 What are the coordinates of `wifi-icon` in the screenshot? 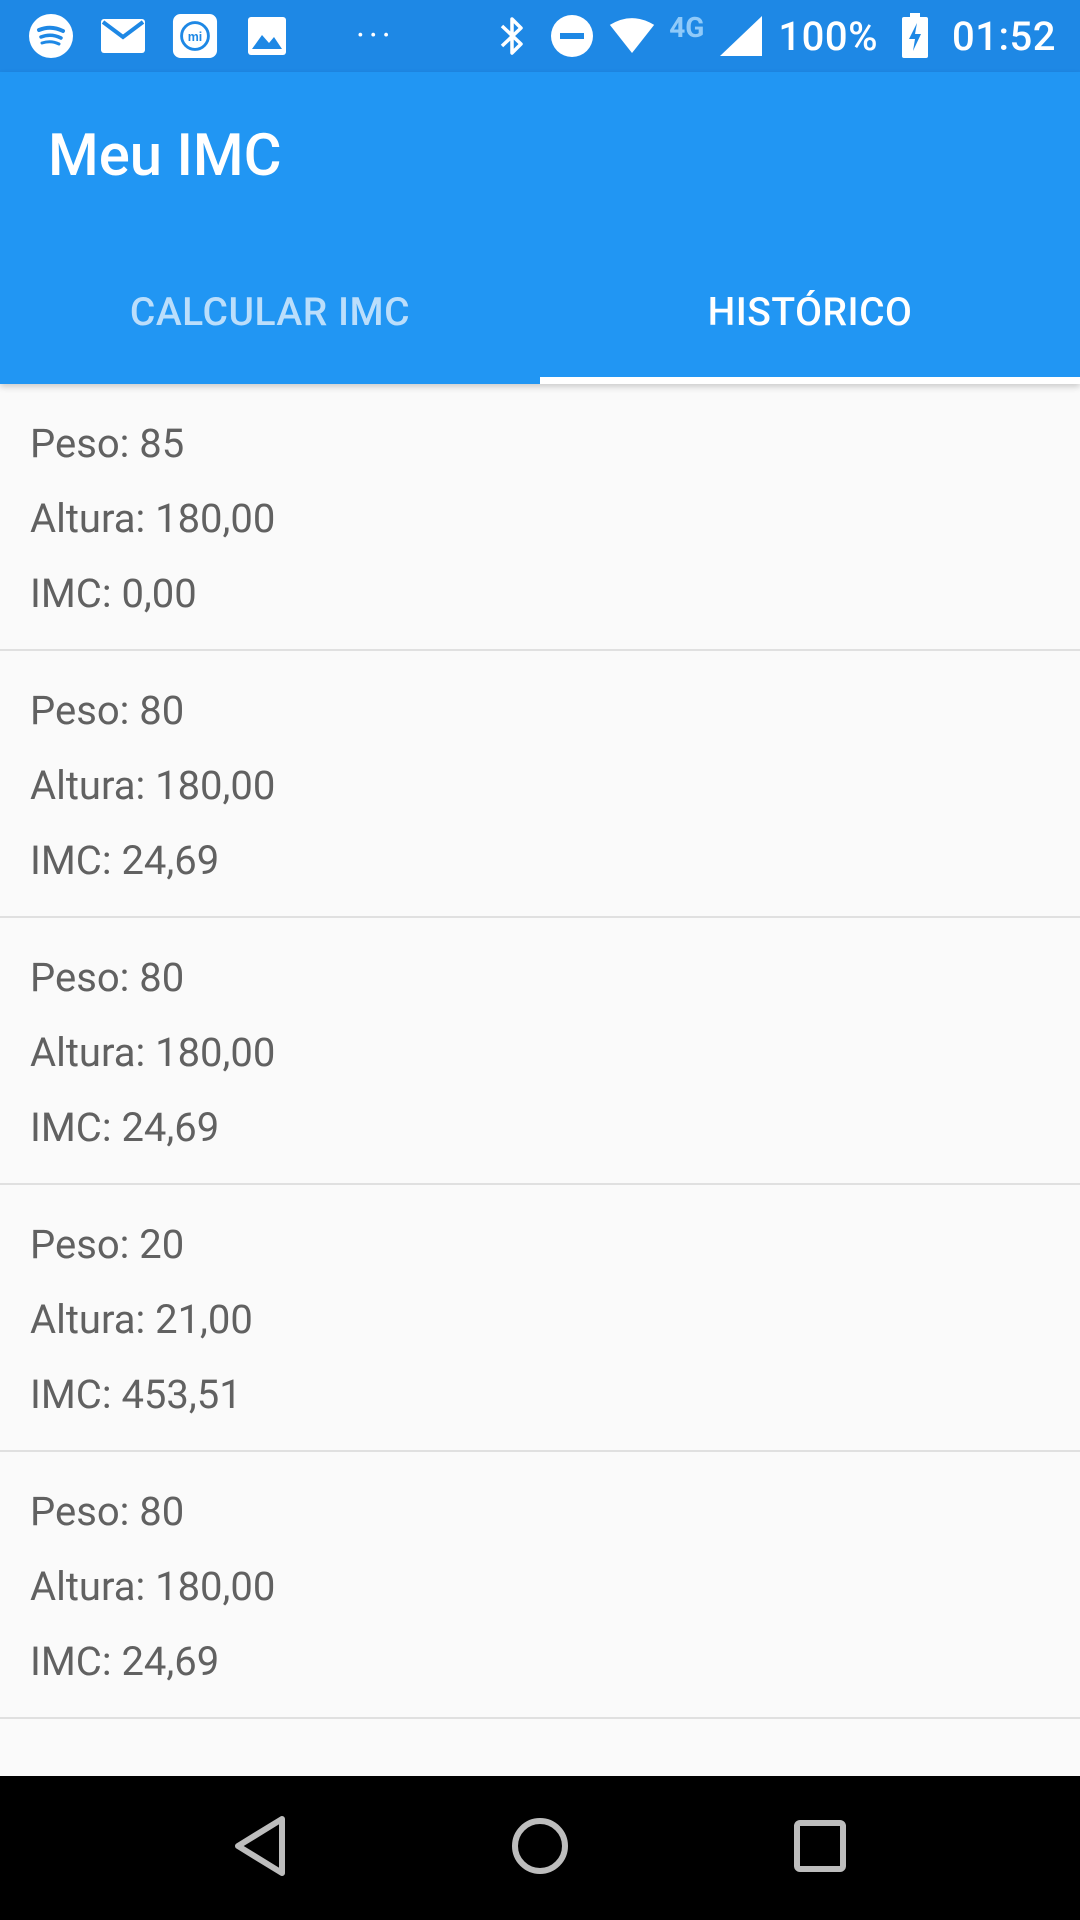 It's located at (632, 36).